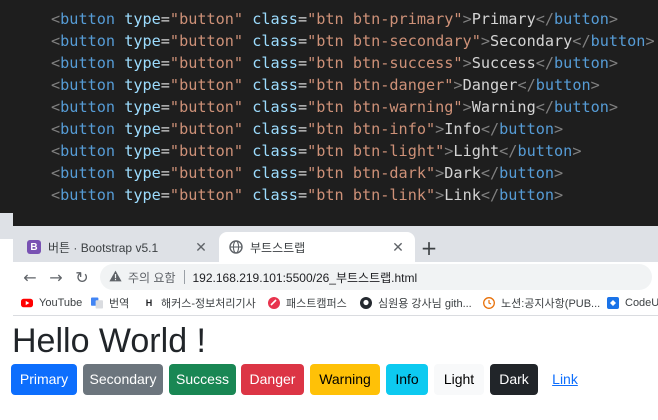  What do you see at coordinates (30, 277) in the screenshot?
I see `back-arrow-icon: ←` at bounding box center [30, 277].